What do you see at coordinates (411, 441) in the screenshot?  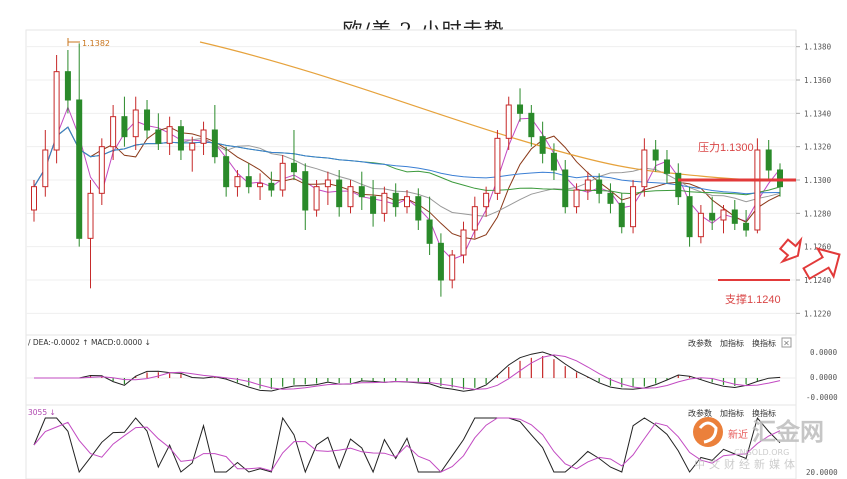 I see `kdj-panel` at bounding box center [411, 441].